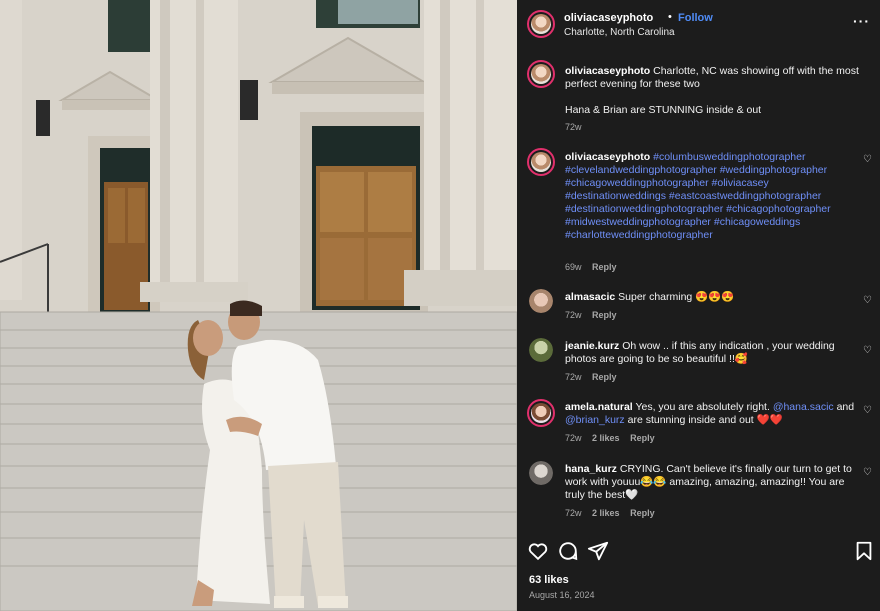 Image resolution: width=880 pixels, height=611 pixels. I want to click on hashtag-link: #chicagoweddingphotographer, so click(637, 183).